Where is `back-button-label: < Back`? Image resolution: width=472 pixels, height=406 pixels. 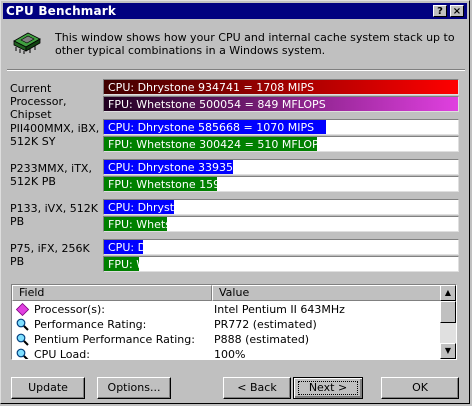 back-button-label: < Back is located at coordinates (257, 387).